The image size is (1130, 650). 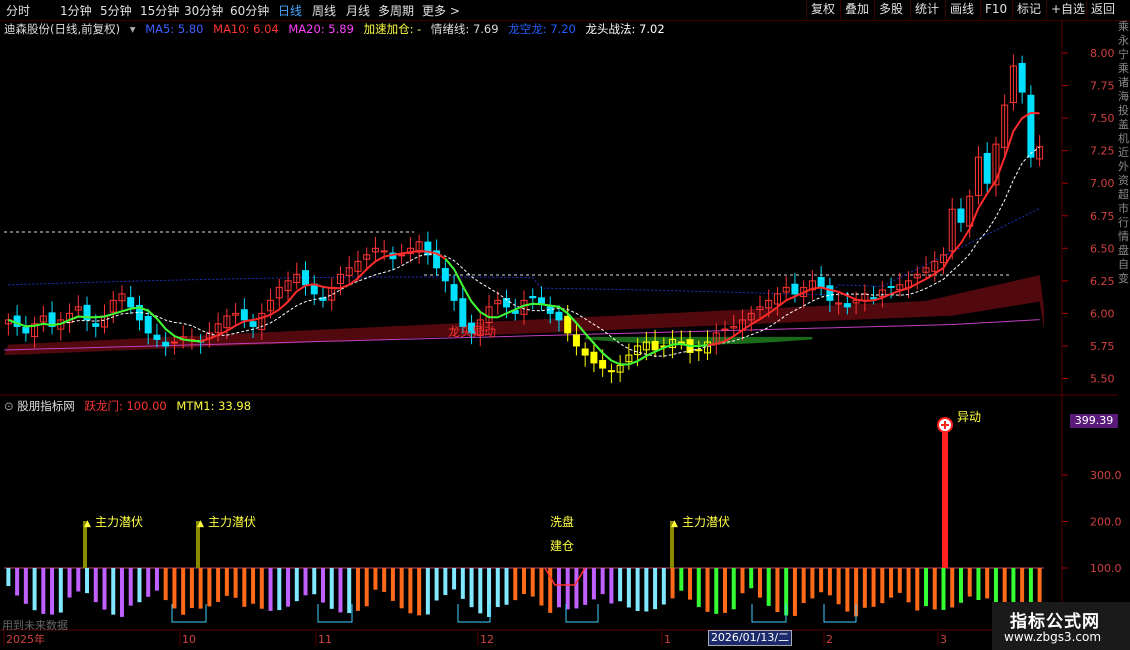 What do you see at coordinates (667, 639) in the screenshot?
I see `time-label: 1` at bounding box center [667, 639].